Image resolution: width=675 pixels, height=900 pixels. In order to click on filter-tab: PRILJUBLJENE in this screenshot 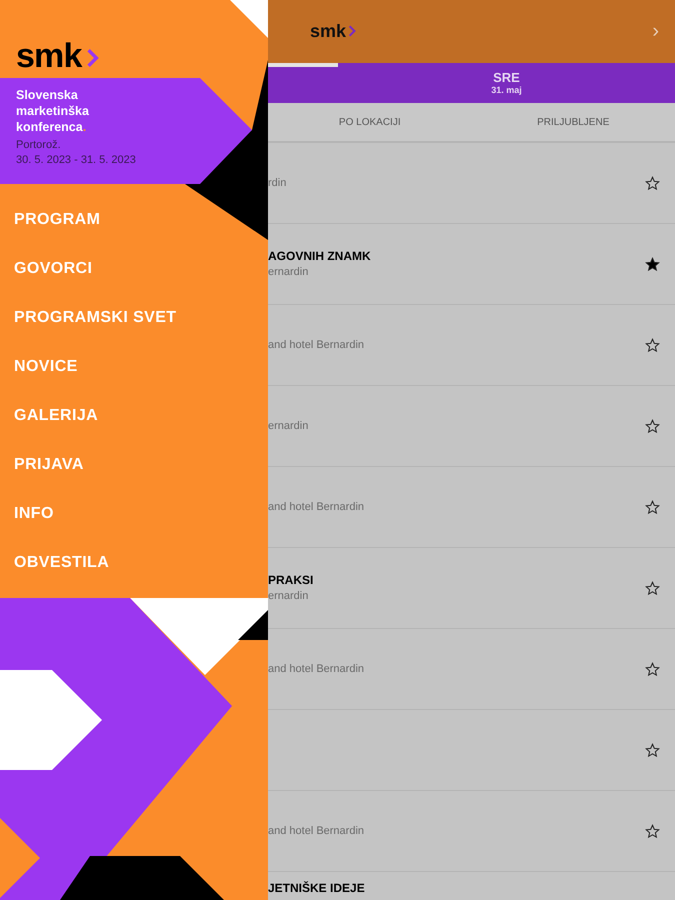, I will do `click(573, 122)`.